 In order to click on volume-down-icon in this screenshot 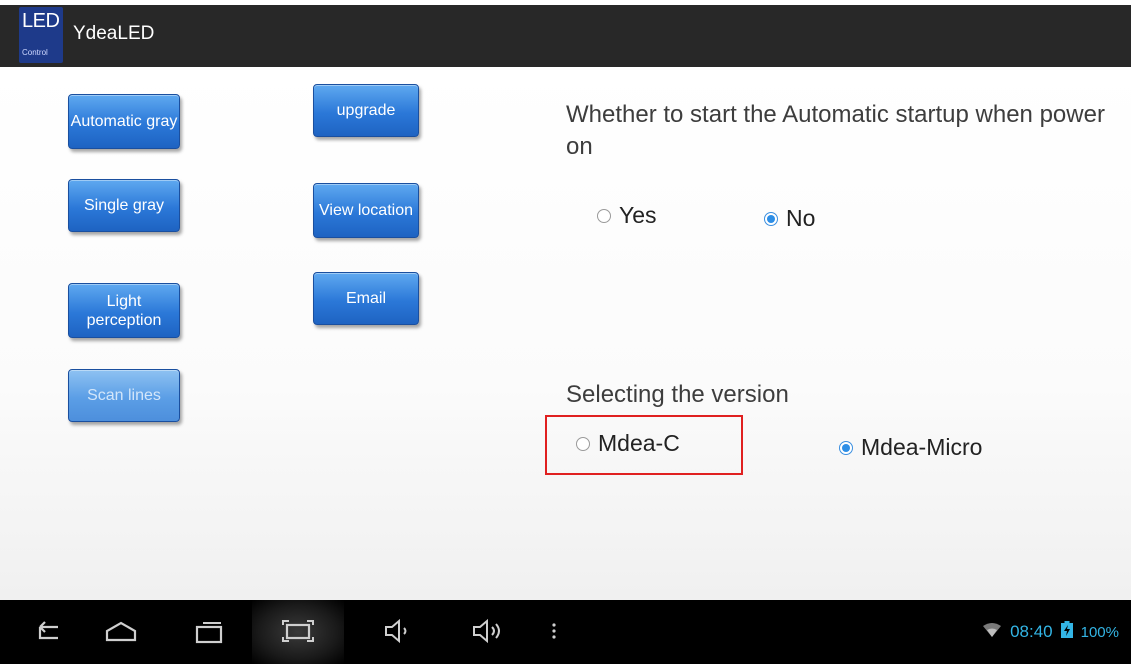, I will do `click(399, 631)`.